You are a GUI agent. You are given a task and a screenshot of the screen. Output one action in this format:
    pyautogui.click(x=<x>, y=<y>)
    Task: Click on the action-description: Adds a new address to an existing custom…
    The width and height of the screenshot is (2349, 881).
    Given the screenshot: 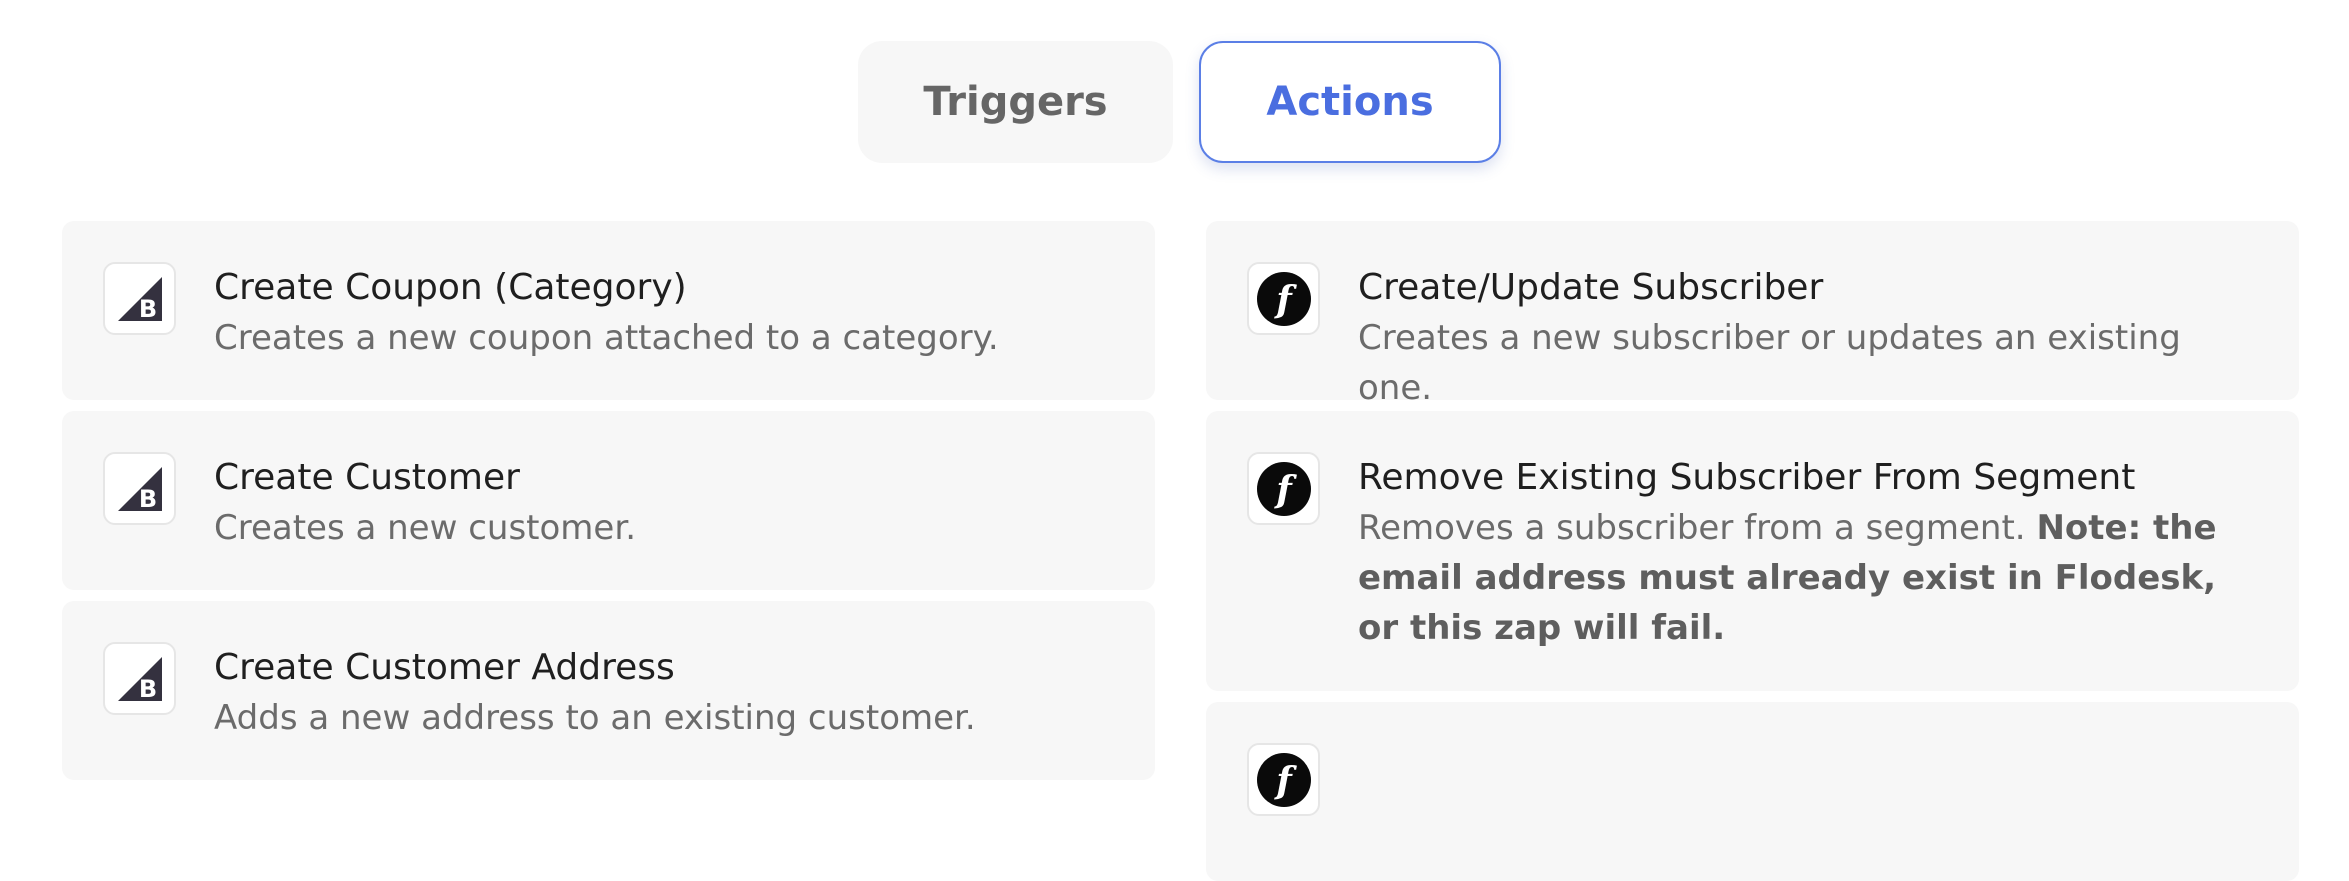 What is the action you would take?
    pyautogui.click(x=595, y=718)
    